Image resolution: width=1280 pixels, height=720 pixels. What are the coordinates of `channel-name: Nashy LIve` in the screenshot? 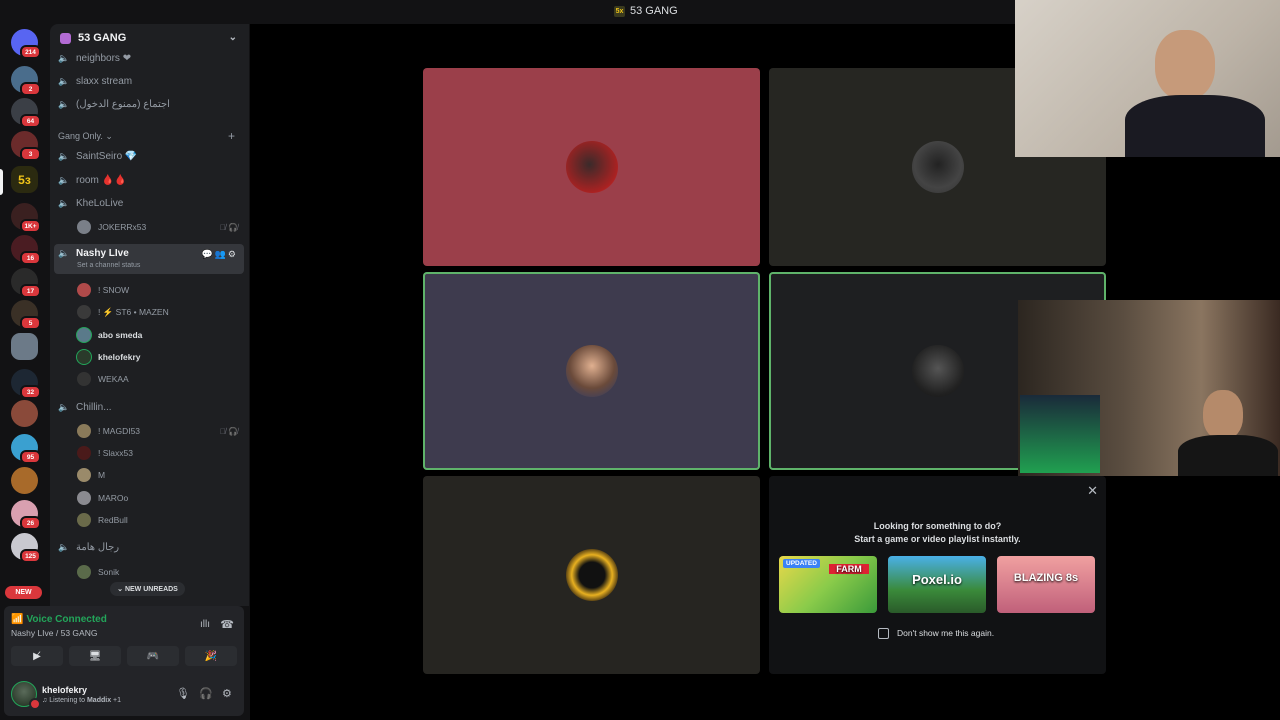 It's located at (102, 253).